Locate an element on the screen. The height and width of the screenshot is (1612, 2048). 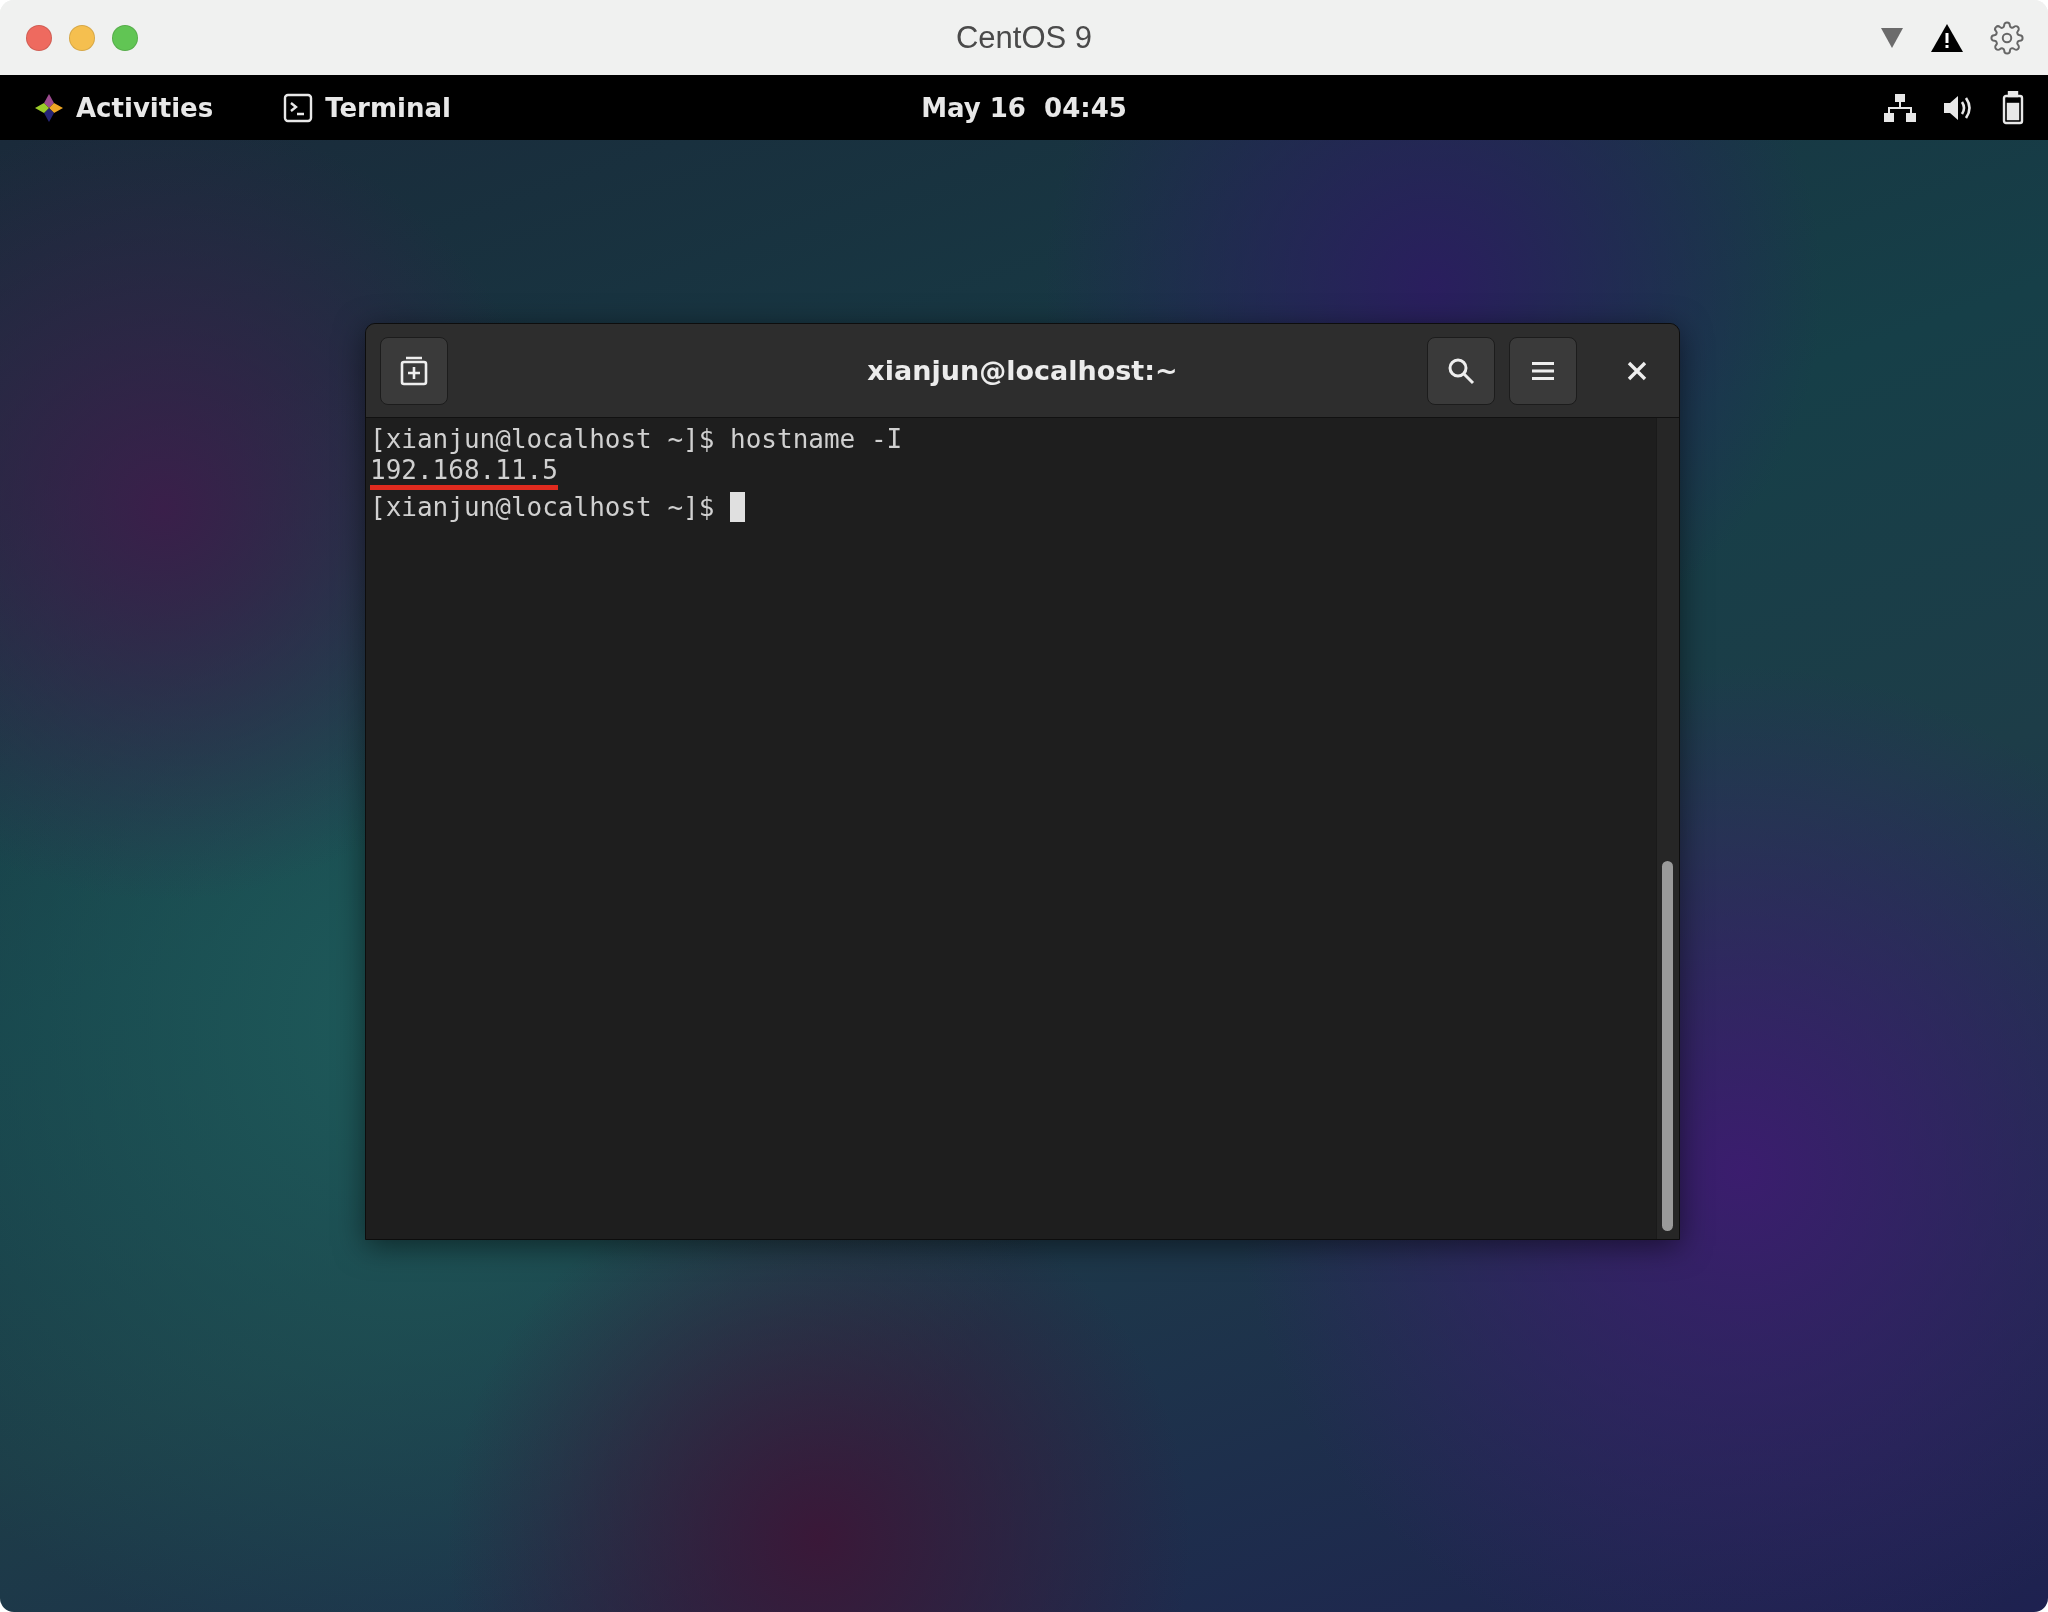
activities-button: Activities is located at coordinates (145, 107).